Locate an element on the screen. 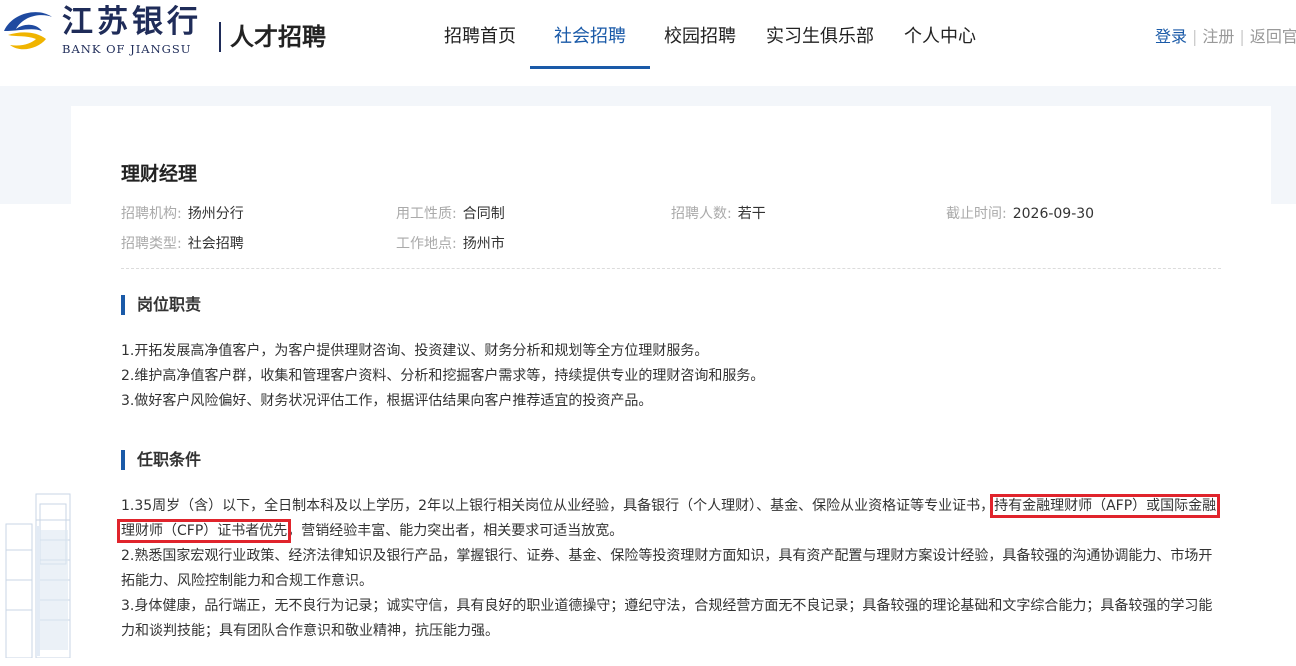  logo-divider is located at coordinates (220, 37).